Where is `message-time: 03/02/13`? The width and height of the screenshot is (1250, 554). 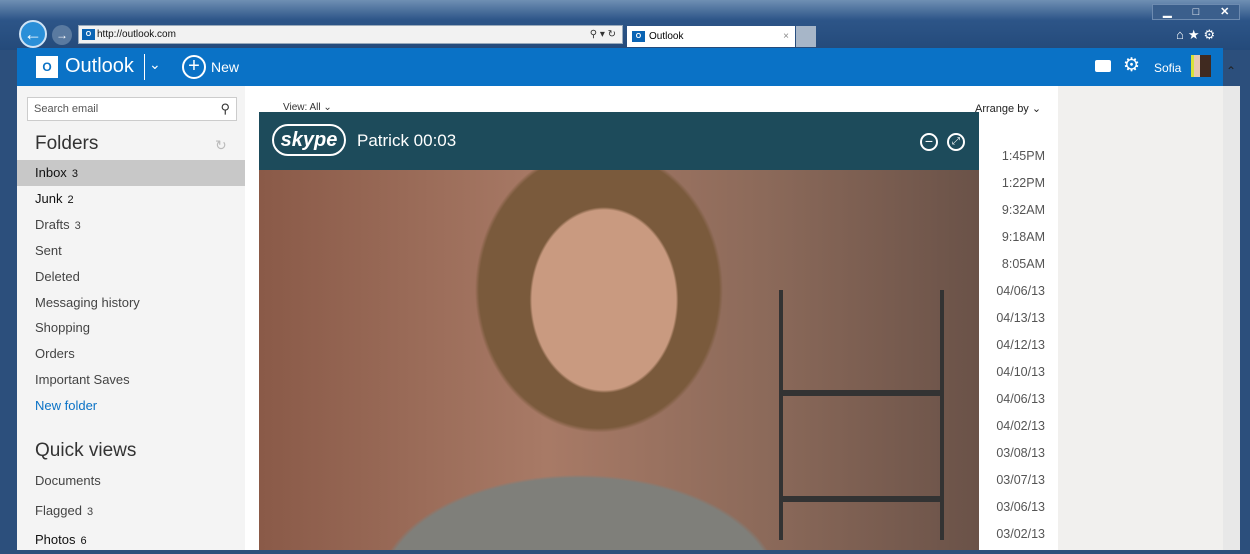
message-time: 03/02/13 is located at coordinates (1012, 537).